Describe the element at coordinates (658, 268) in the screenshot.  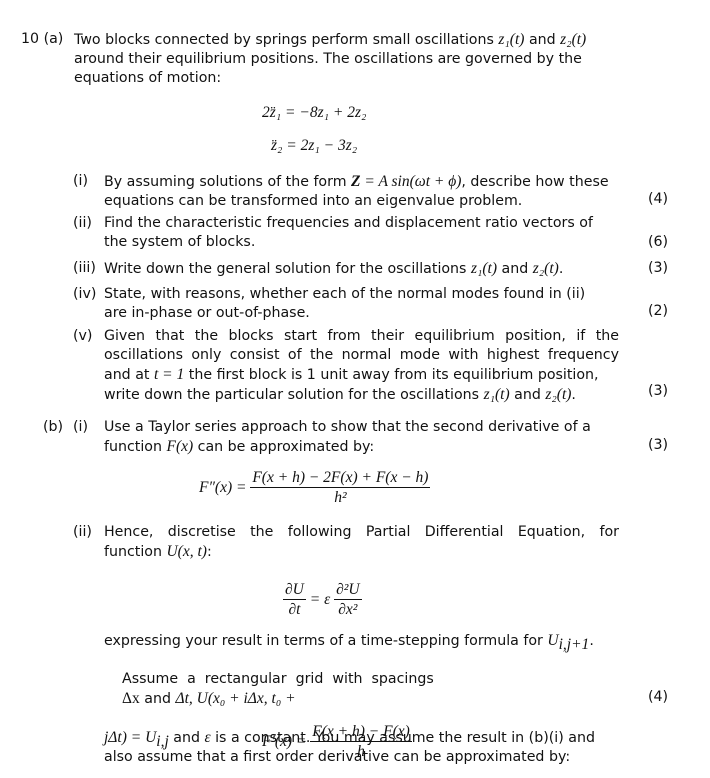
I see `marks-a-iii: (3)` at that location.